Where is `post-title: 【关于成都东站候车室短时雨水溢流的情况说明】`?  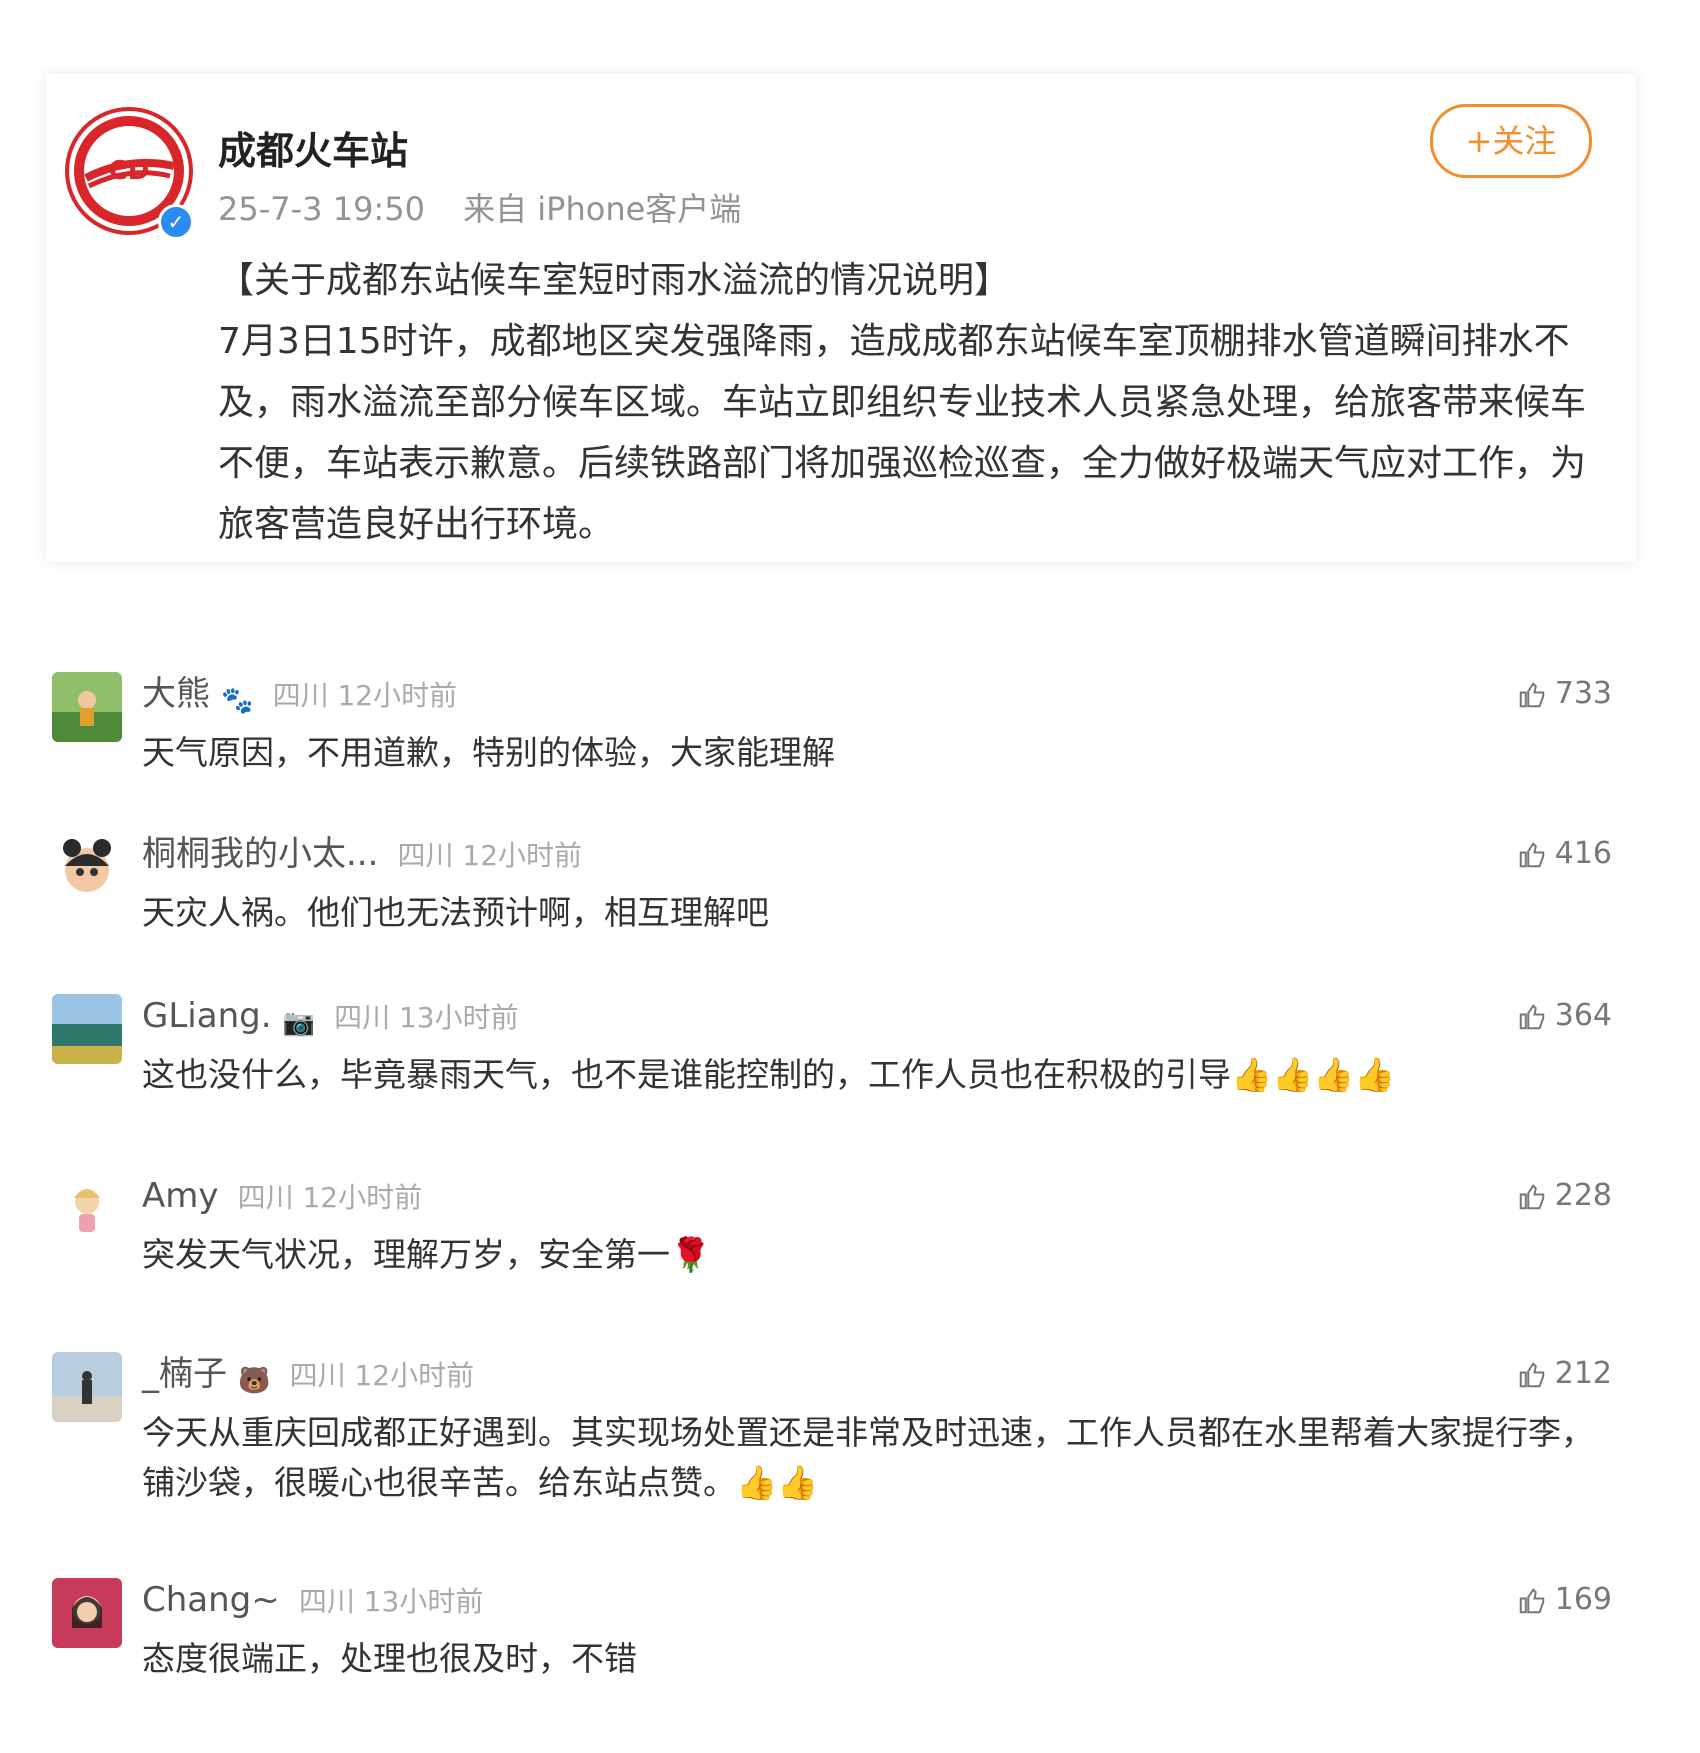
post-title: 【关于成都东站候车室短时雨水溢流的情况说明】 is located at coordinates (614, 280).